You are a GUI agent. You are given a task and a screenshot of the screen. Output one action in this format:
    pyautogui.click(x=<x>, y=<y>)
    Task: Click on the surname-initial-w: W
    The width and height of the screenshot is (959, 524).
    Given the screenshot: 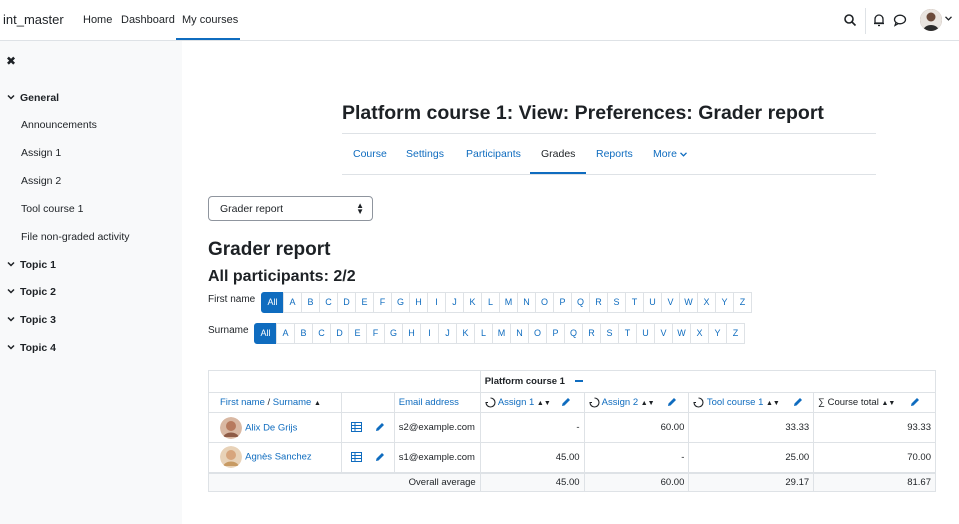 What is the action you would take?
    pyautogui.click(x=681, y=333)
    